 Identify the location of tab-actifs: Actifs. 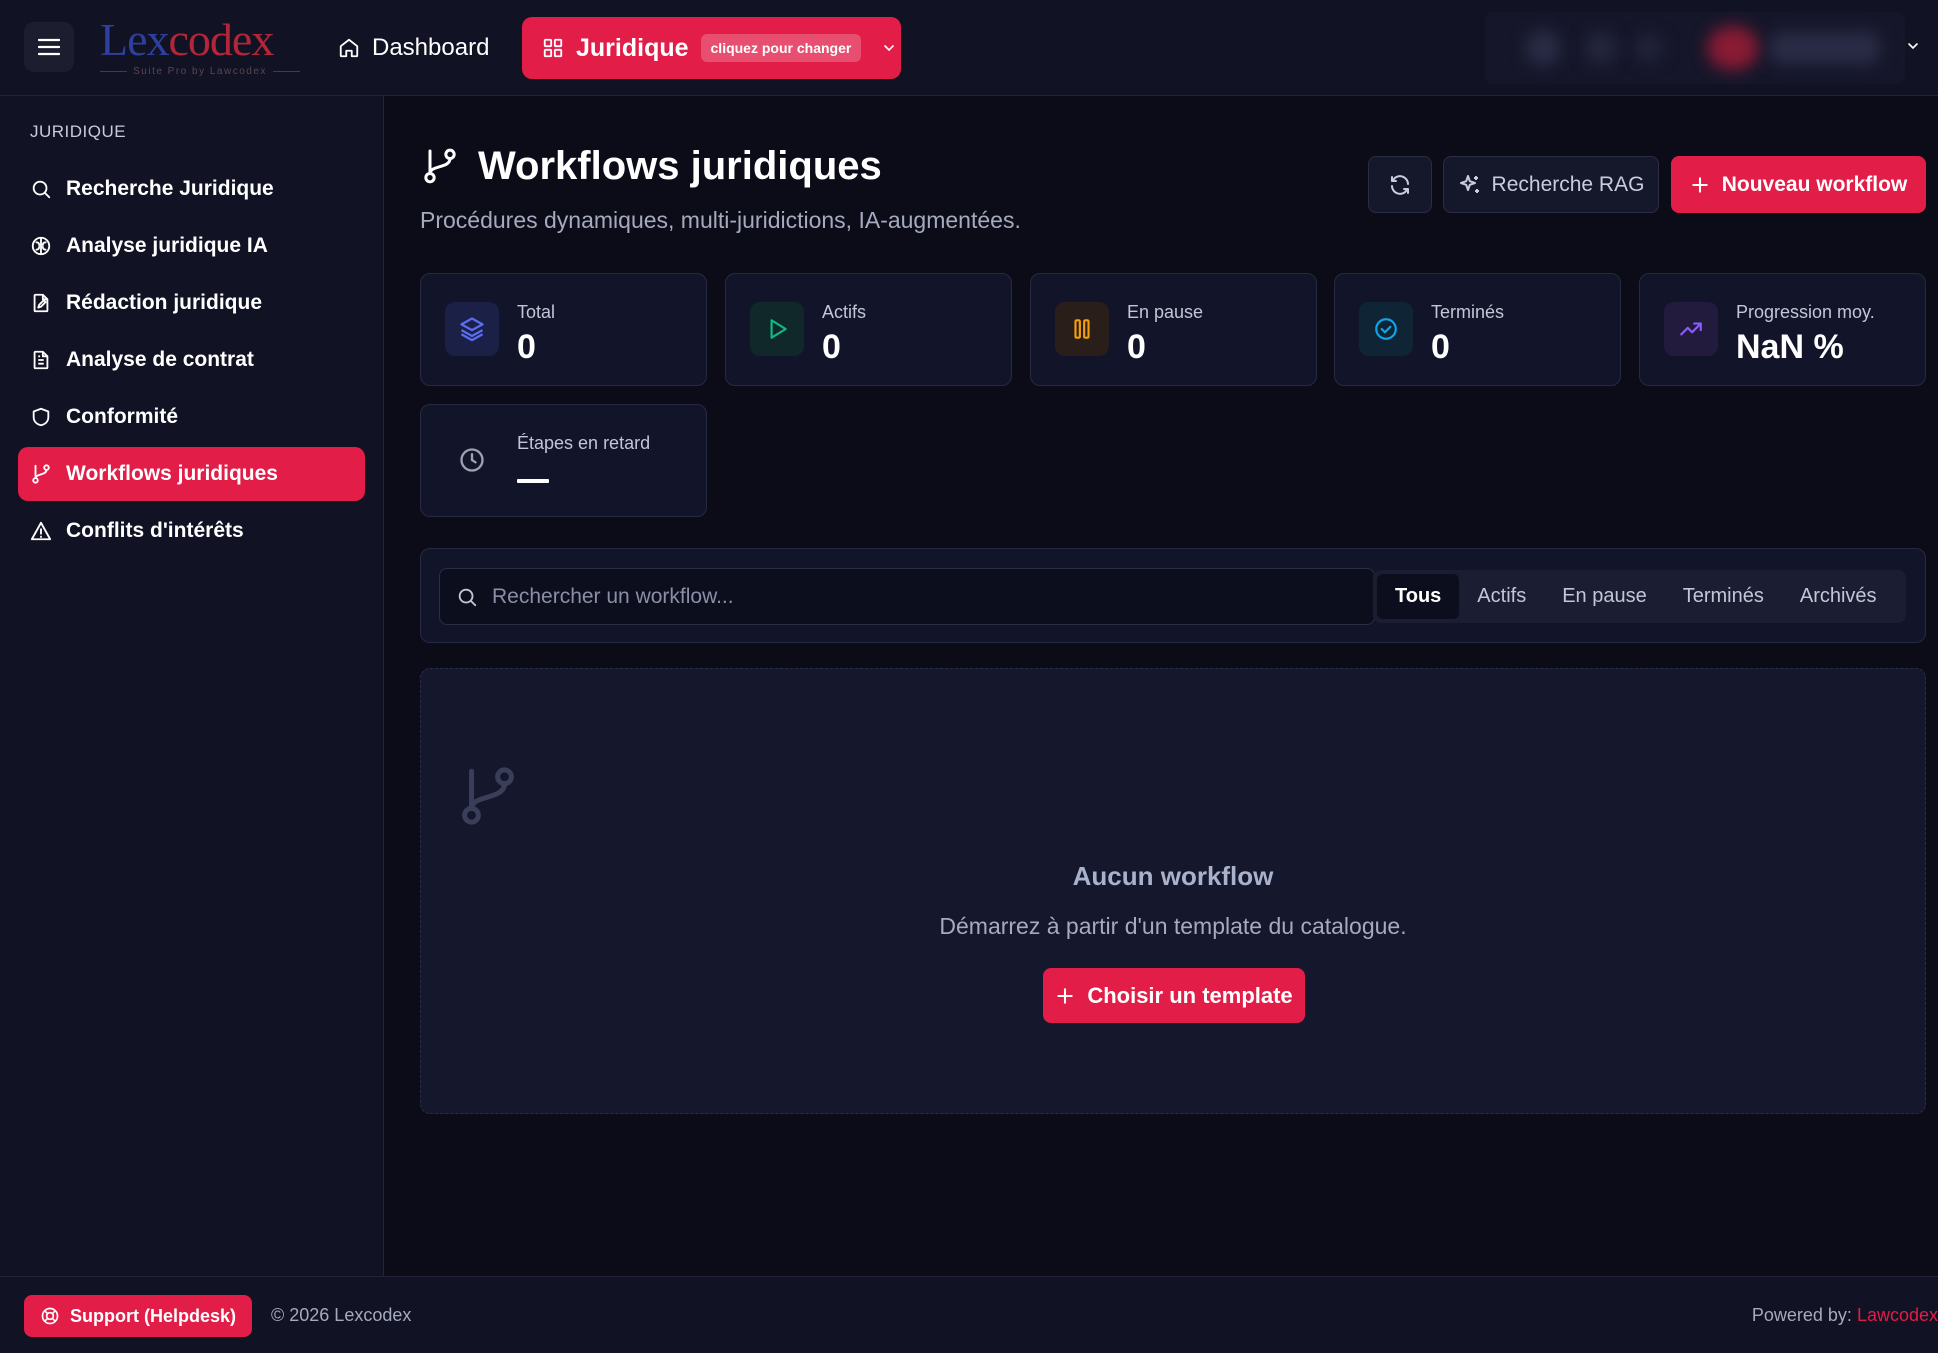
(1501, 596).